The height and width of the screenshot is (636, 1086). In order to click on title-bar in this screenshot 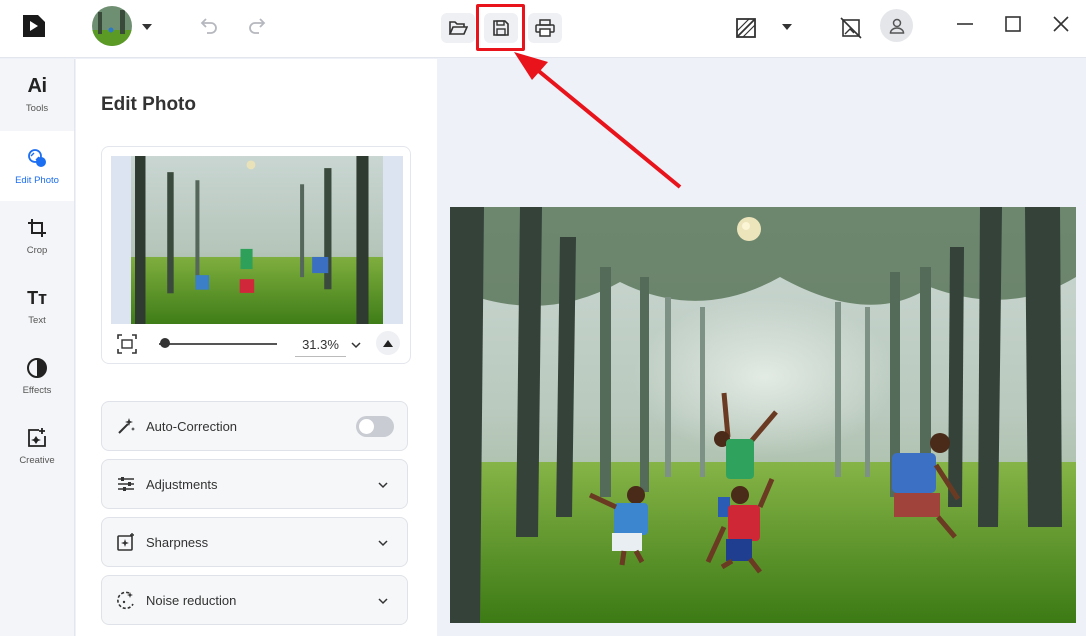, I will do `click(543, 29)`.